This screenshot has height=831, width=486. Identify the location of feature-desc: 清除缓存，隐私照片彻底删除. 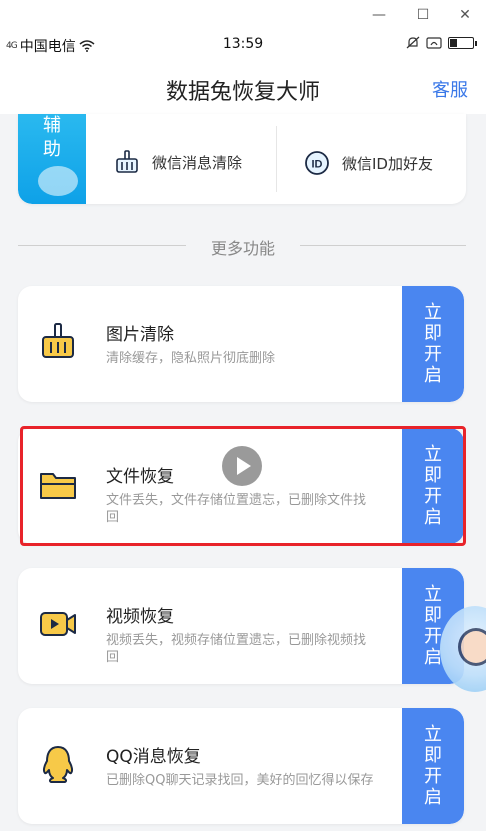
(191, 358).